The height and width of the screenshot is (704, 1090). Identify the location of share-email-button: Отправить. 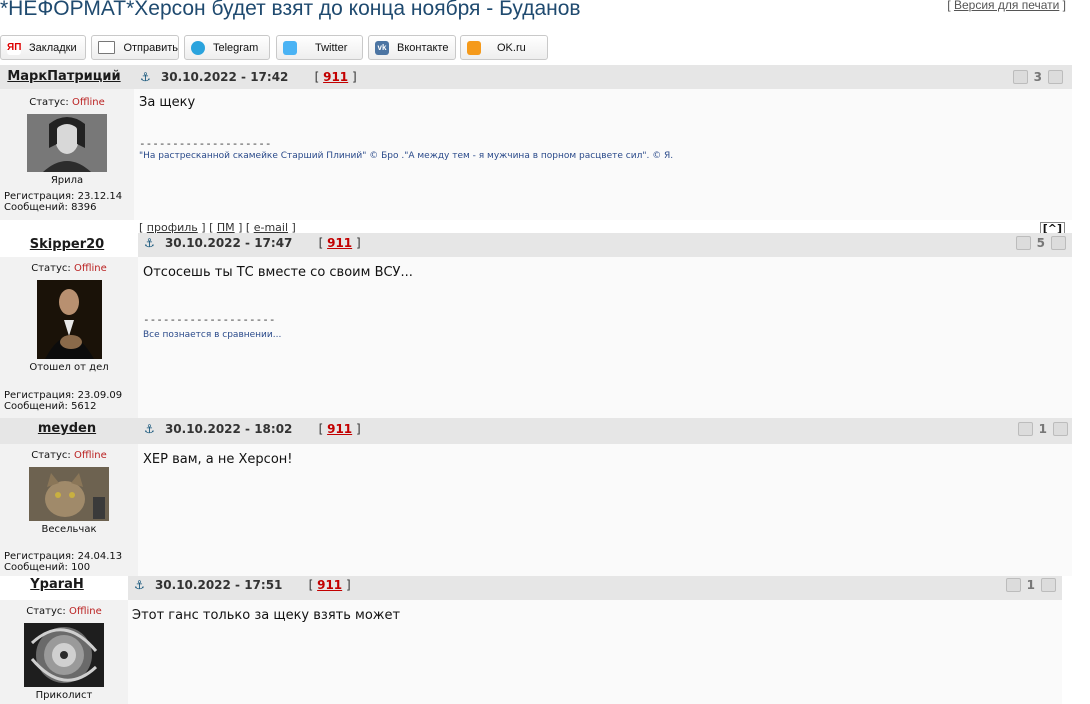
(135, 47).